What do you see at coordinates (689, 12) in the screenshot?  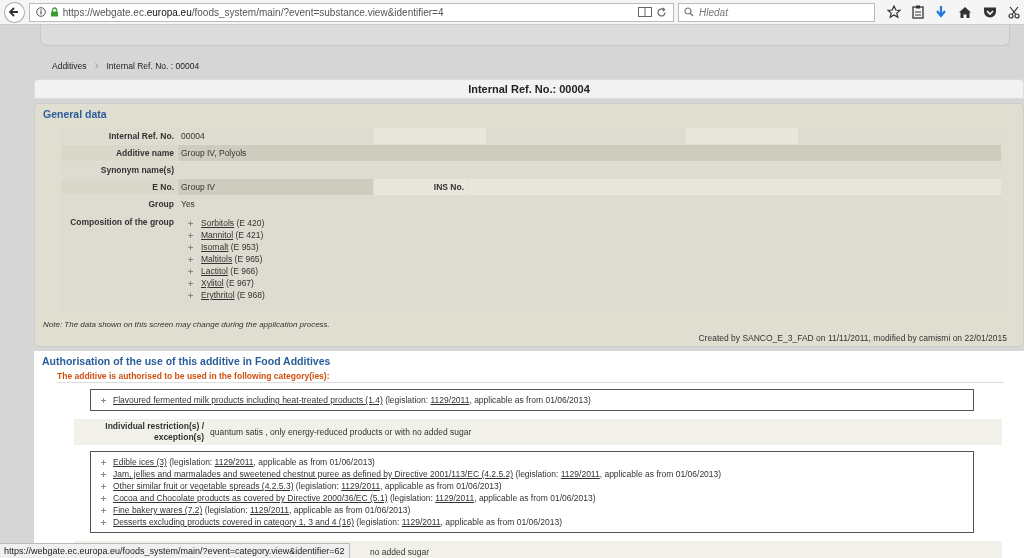 I see `search-icon` at bounding box center [689, 12].